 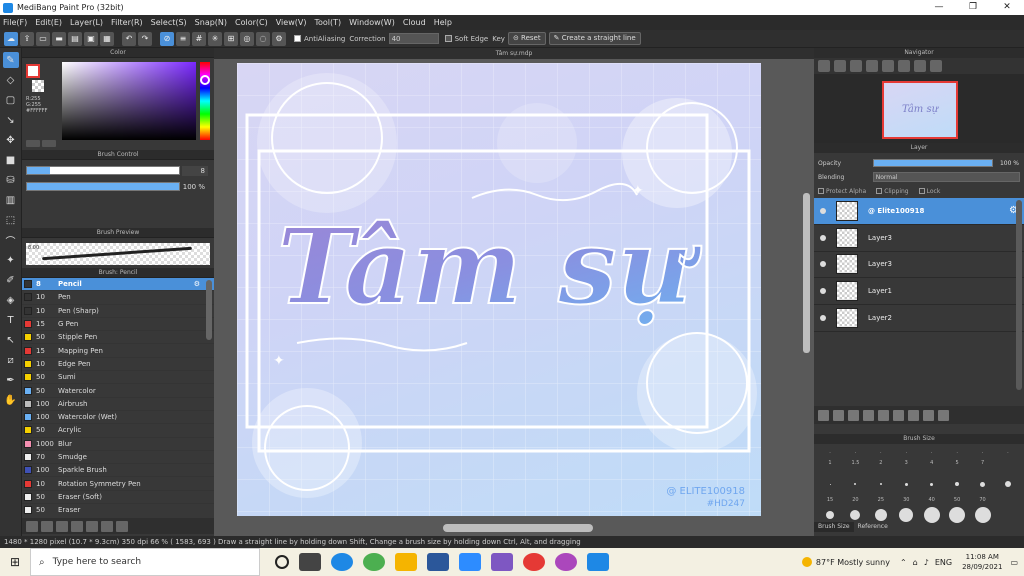 What do you see at coordinates (231, 38) in the screenshot?
I see `snap-cross-icon: ⊞` at bounding box center [231, 38].